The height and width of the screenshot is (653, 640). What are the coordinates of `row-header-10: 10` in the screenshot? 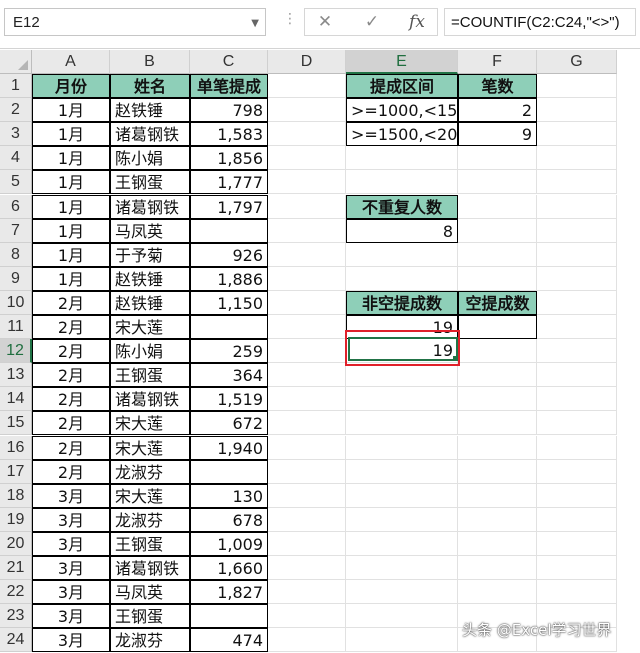 It's located at (16, 302).